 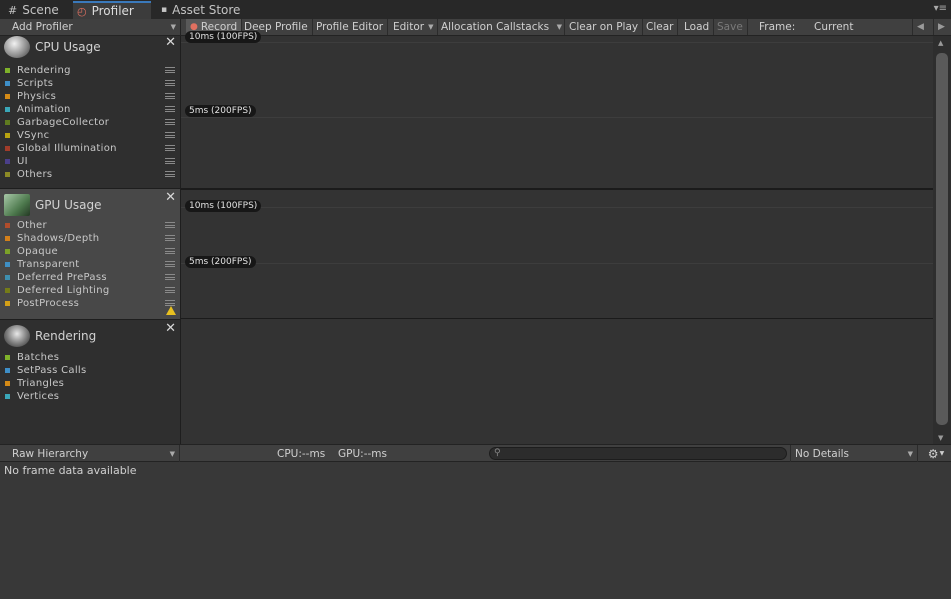 What do you see at coordinates (17, 205) in the screenshot?
I see `gpu-chip-icon` at bounding box center [17, 205].